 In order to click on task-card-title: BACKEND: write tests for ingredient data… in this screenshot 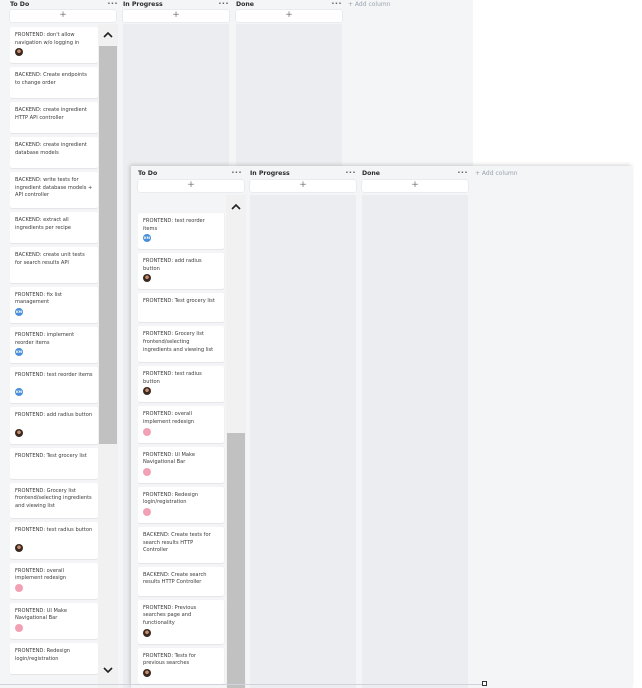, I will do `click(54, 188)`.